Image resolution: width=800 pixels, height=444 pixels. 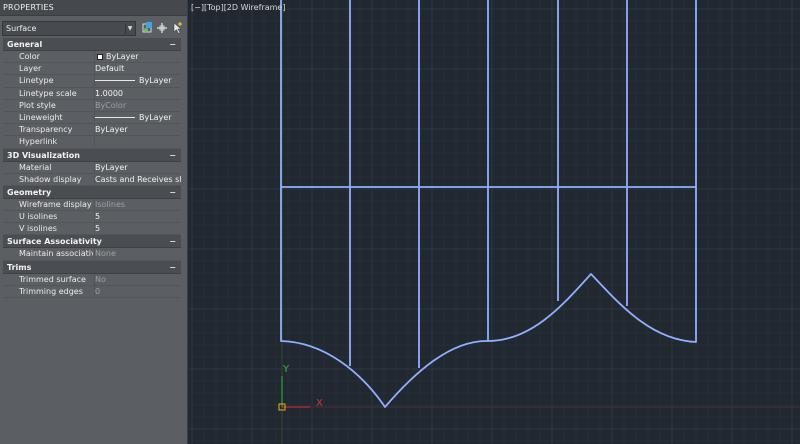 I want to click on property-name: Linetype, so click(x=36, y=81).